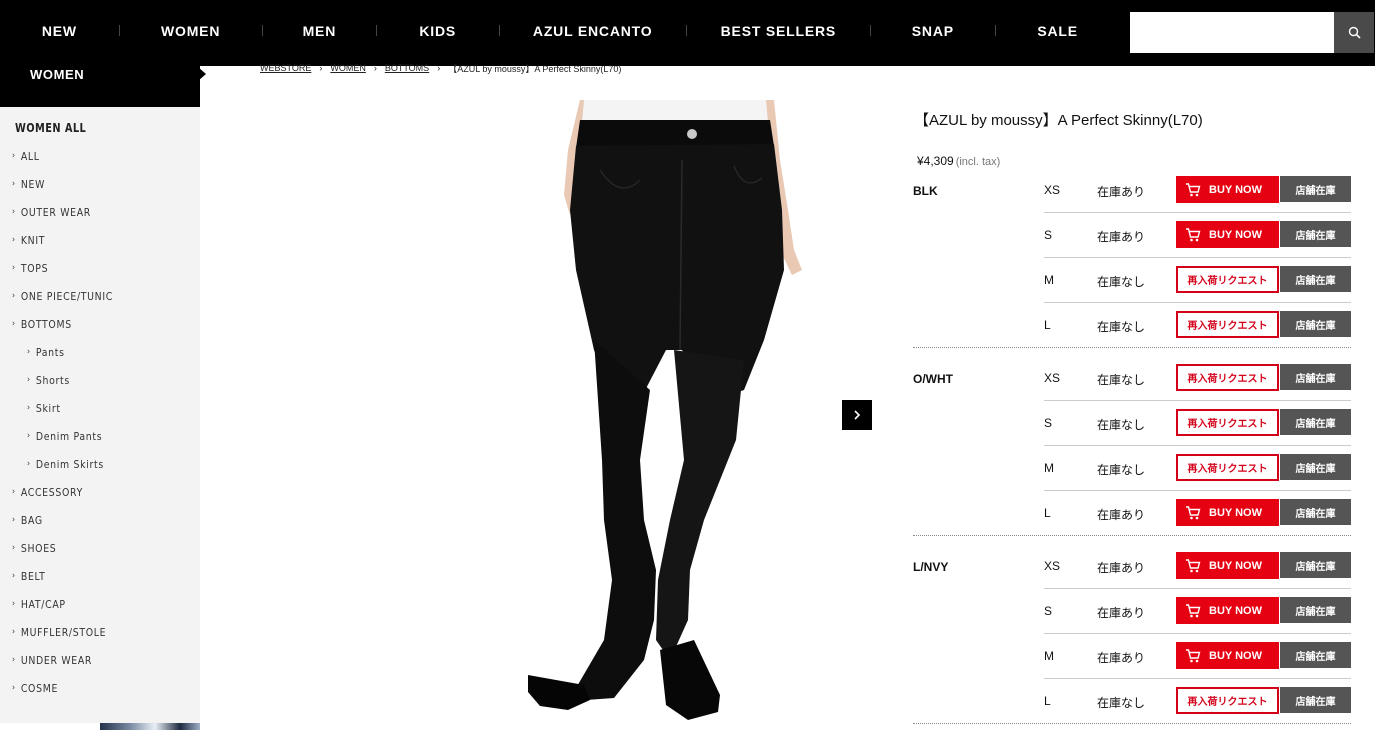  Describe the element at coordinates (1049, 656) in the screenshot. I see `size-label: M` at that location.